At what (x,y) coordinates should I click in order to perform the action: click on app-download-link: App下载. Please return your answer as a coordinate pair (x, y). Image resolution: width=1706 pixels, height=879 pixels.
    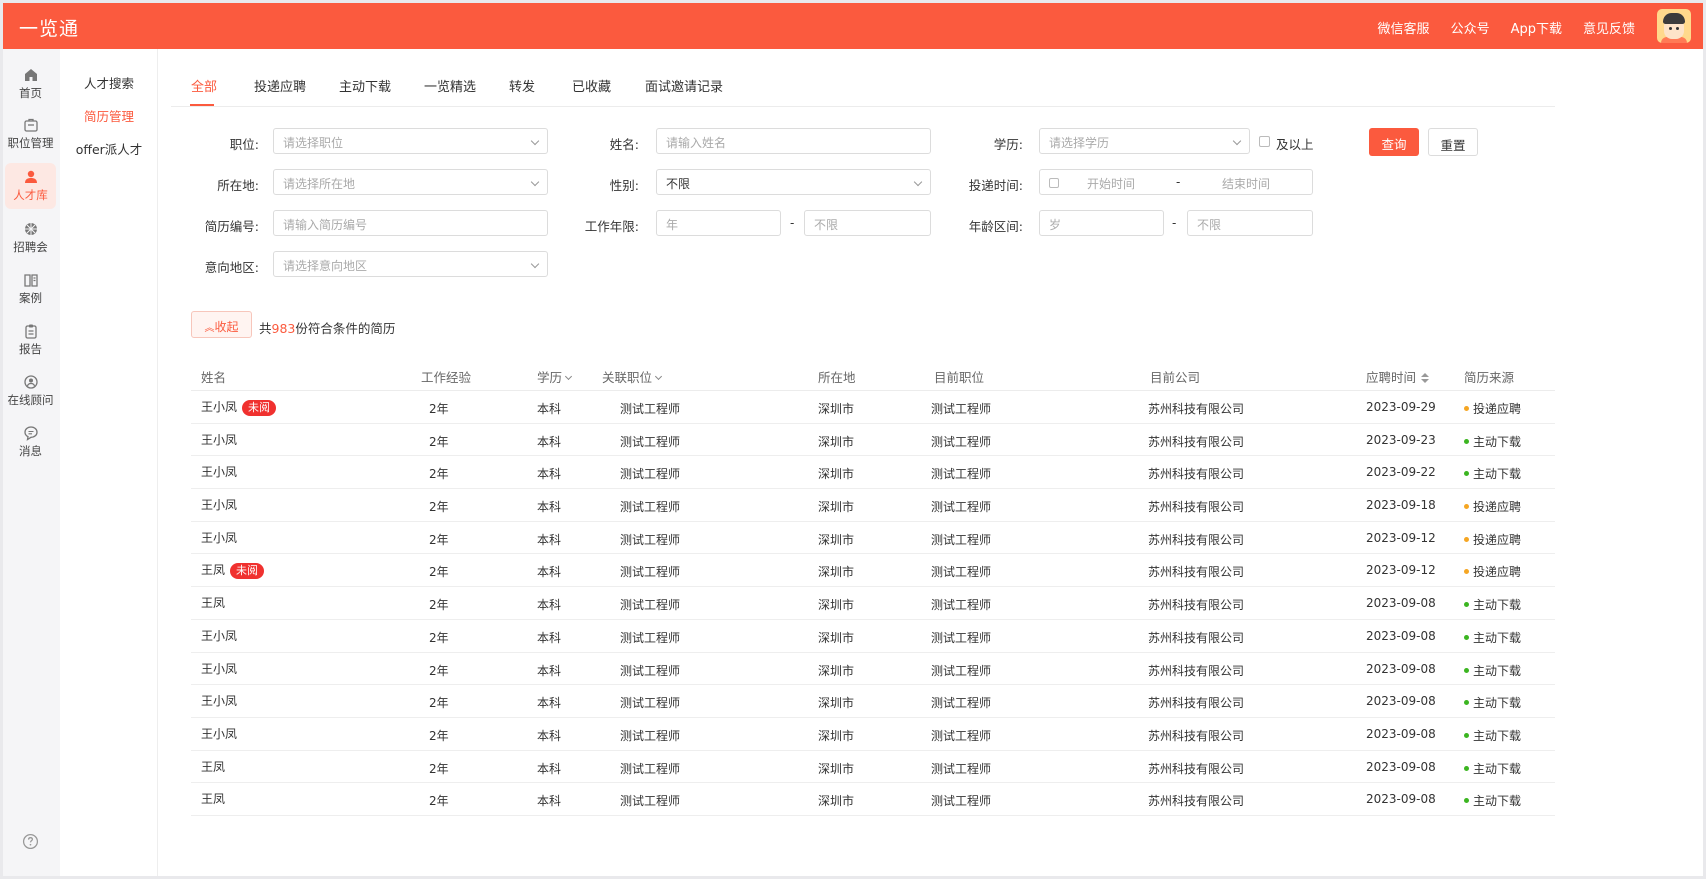
    Looking at the image, I should click on (1536, 27).